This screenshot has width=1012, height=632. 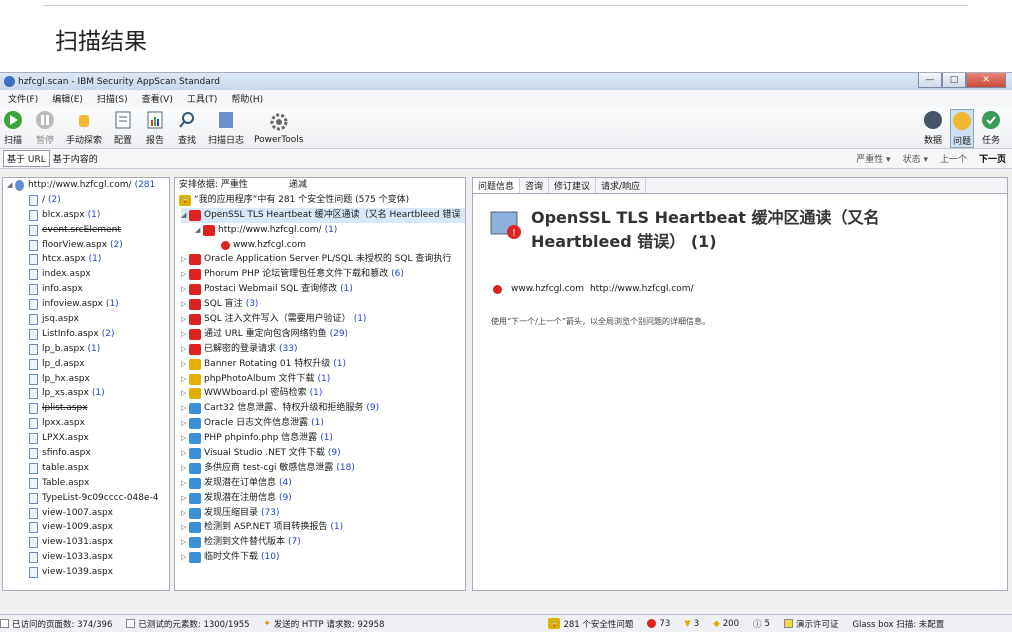 I want to click on tab-request-response: 请求/响应, so click(x=621, y=185).